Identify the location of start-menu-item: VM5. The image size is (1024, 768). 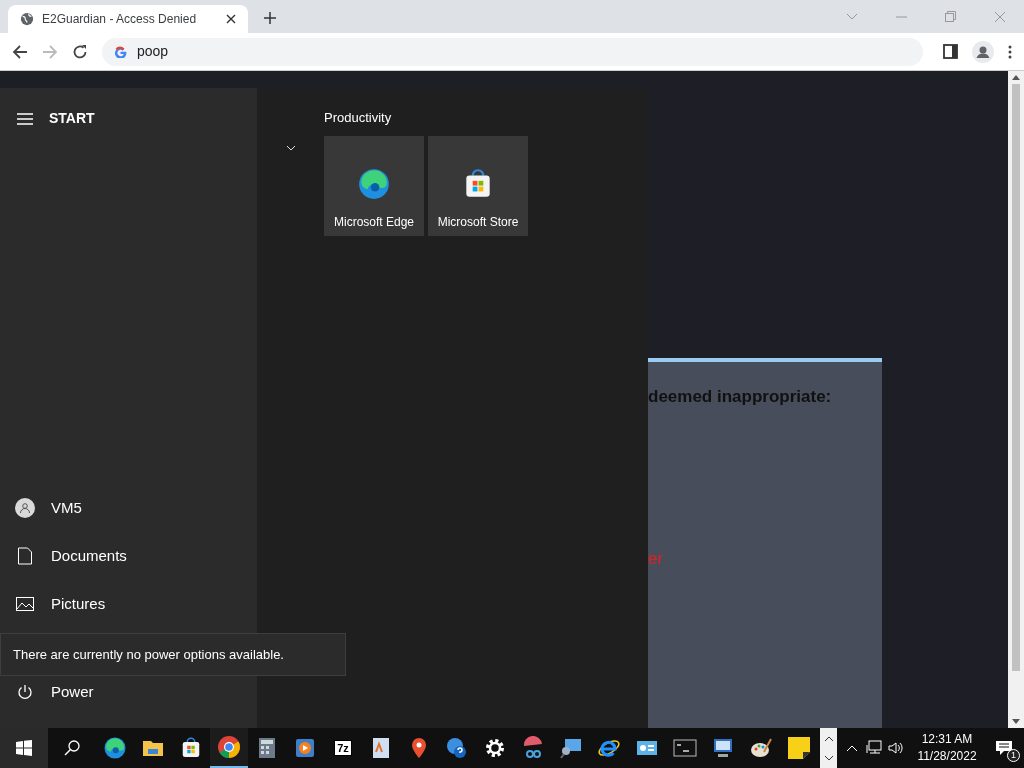
(128, 508).